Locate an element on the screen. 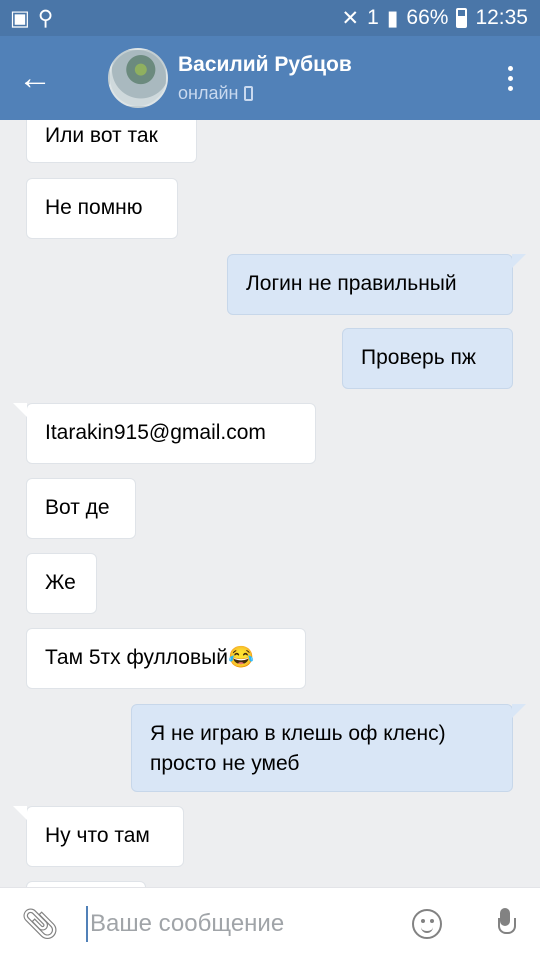  image-icon: ▣ is located at coordinates (20, 18).